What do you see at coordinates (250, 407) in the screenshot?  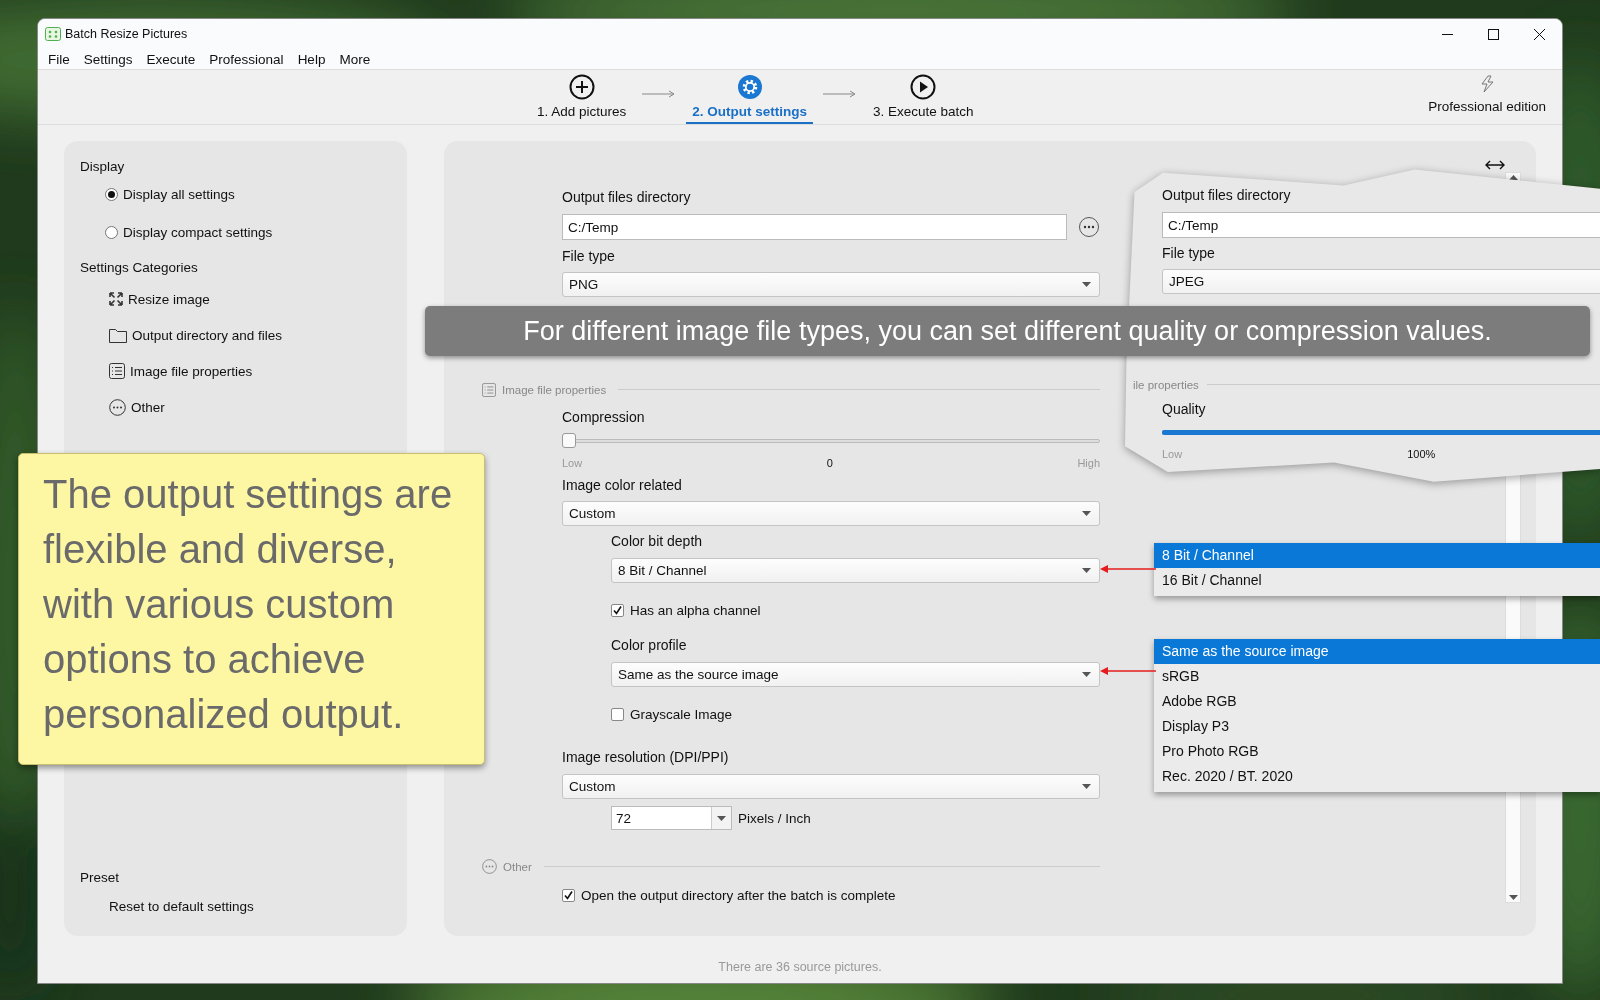 I see `category-link: Other` at bounding box center [250, 407].